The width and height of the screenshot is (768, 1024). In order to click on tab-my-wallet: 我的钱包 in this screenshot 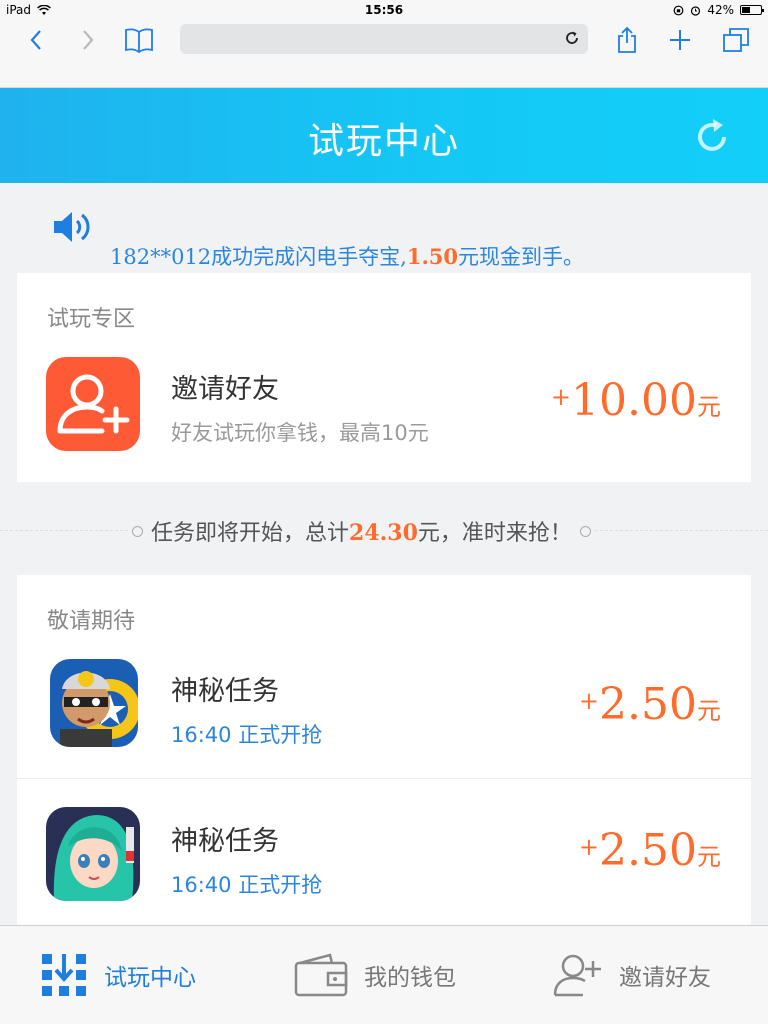, I will do `click(375, 975)`.